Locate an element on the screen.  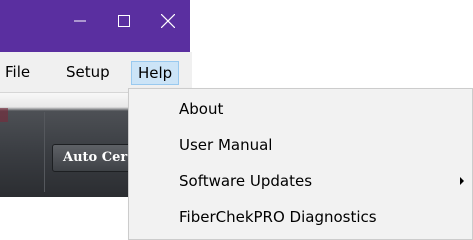
toolbar-separator is located at coordinates (44, 152).